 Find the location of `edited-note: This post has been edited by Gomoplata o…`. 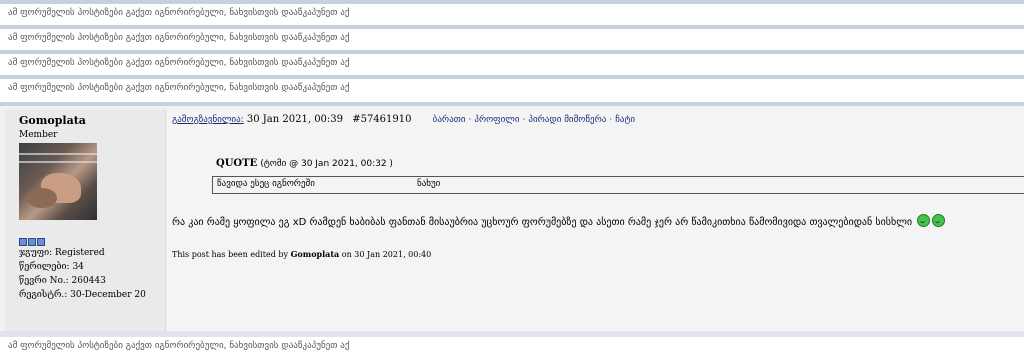

edited-note: This post has been edited by Gomoplata o… is located at coordinates (301, 254).